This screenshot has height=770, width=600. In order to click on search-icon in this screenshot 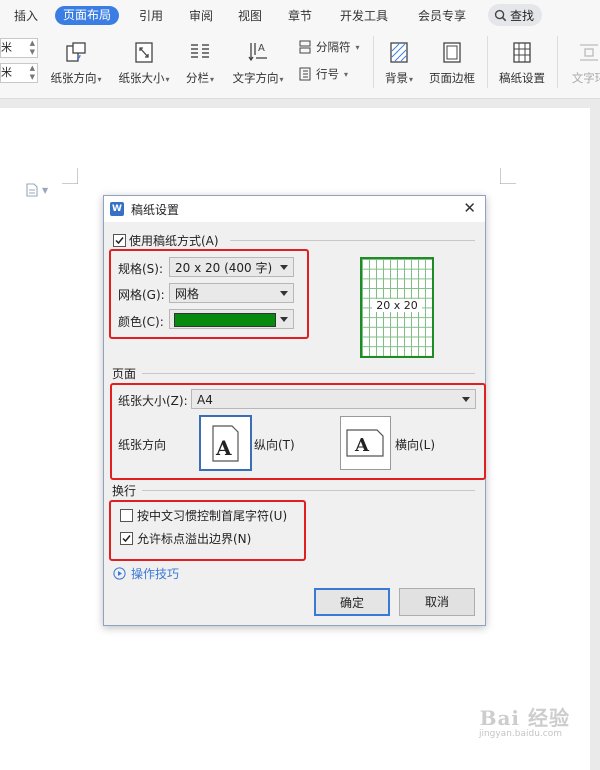, I will do `click(500, 15)`.